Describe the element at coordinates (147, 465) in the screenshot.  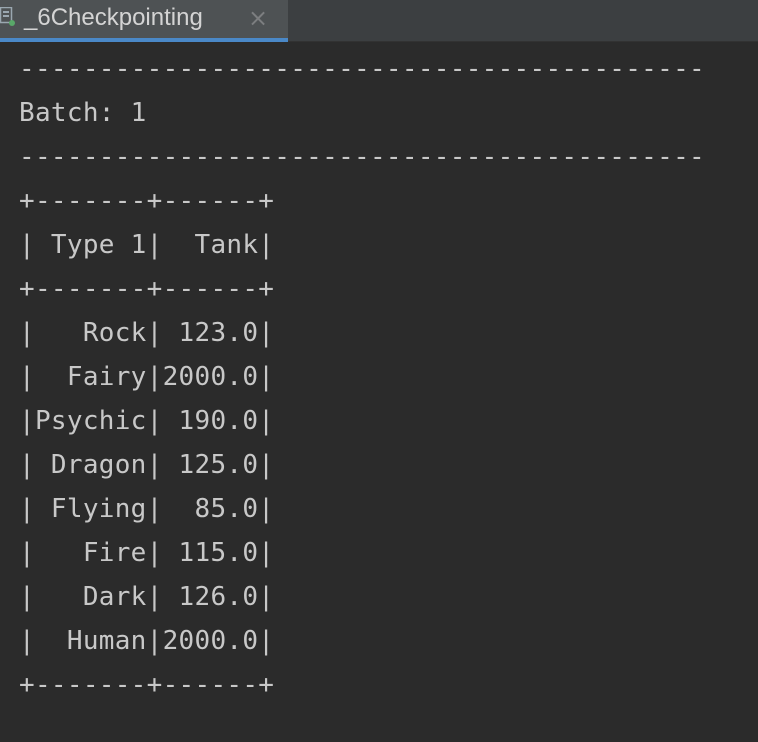
I see `table-row: | Dragon| 125.0|` at that location.